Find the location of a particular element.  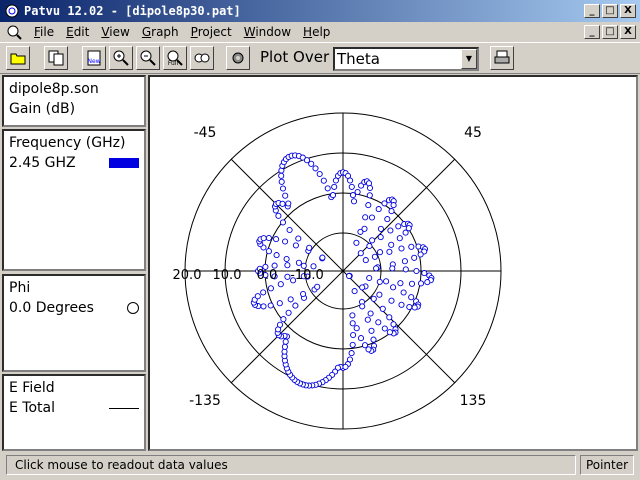

frequency-swatch is located at coordinates (124, 163).